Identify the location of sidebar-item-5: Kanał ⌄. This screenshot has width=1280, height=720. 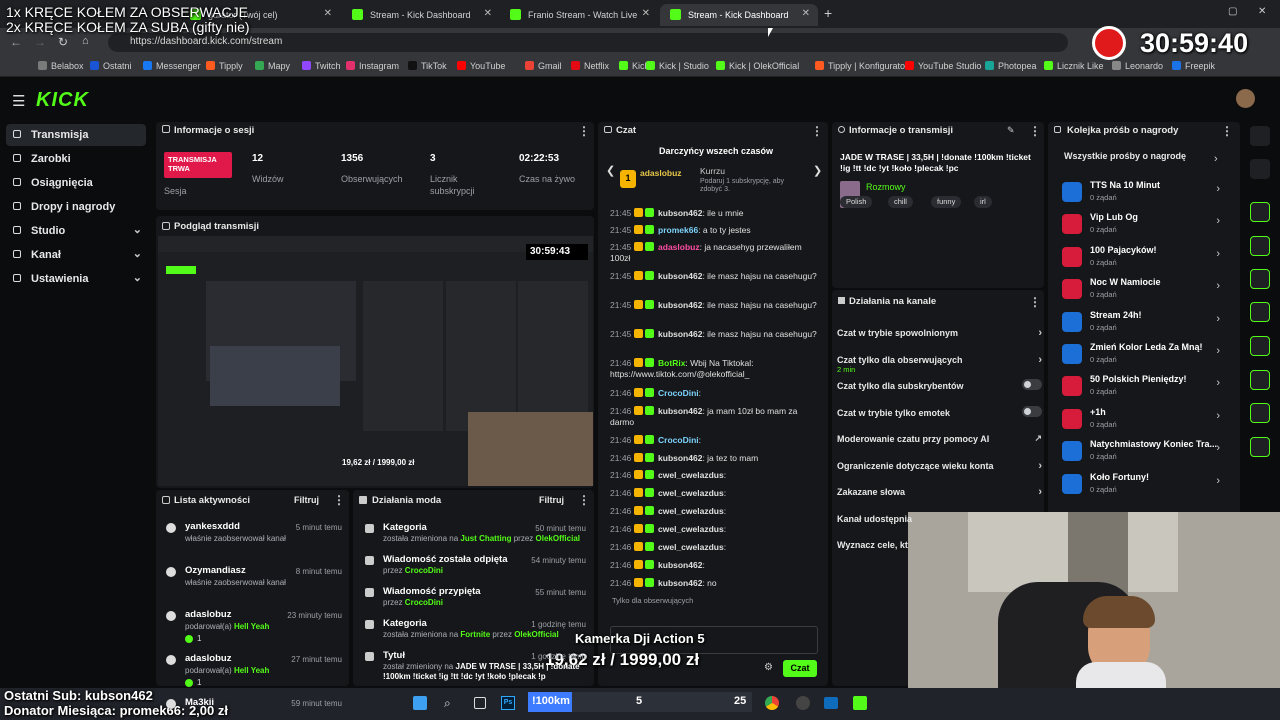
(76, 255).